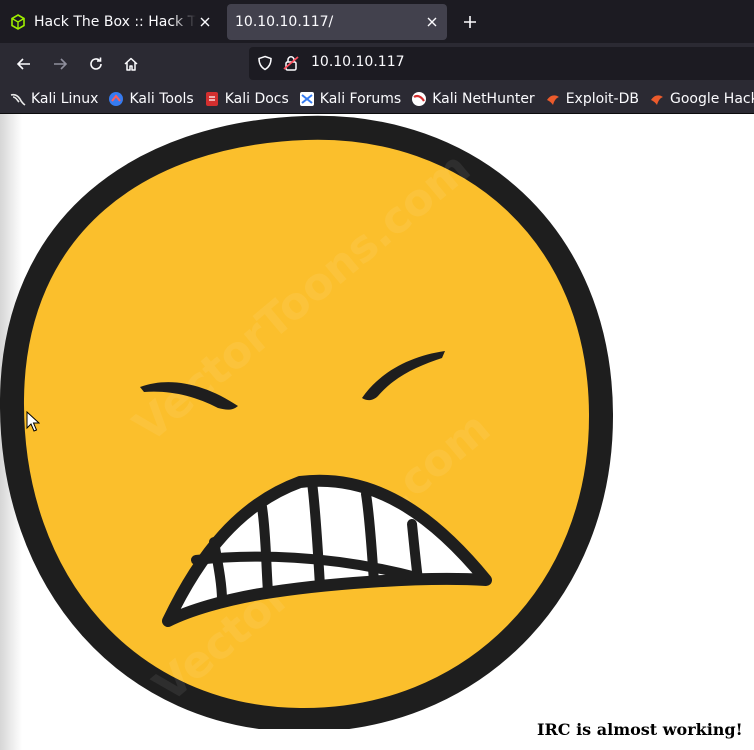  What do you see at coordinates (116, 98) in the screenshot?
I see `kali-tools-icon` at bounding box center [116, 98].